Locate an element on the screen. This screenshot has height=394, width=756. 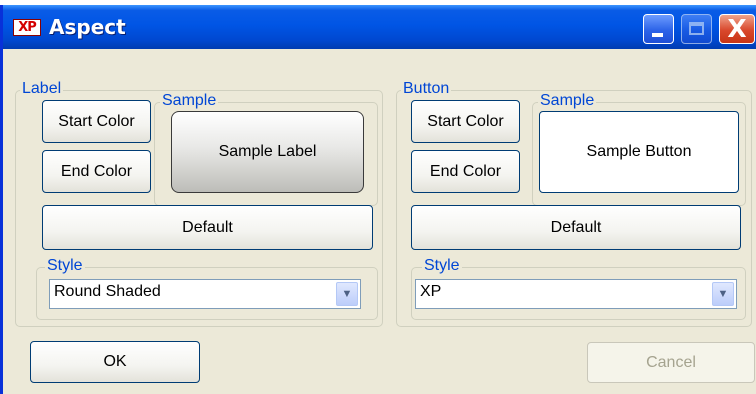
maximize-icon is located at coordinates (696, 28).